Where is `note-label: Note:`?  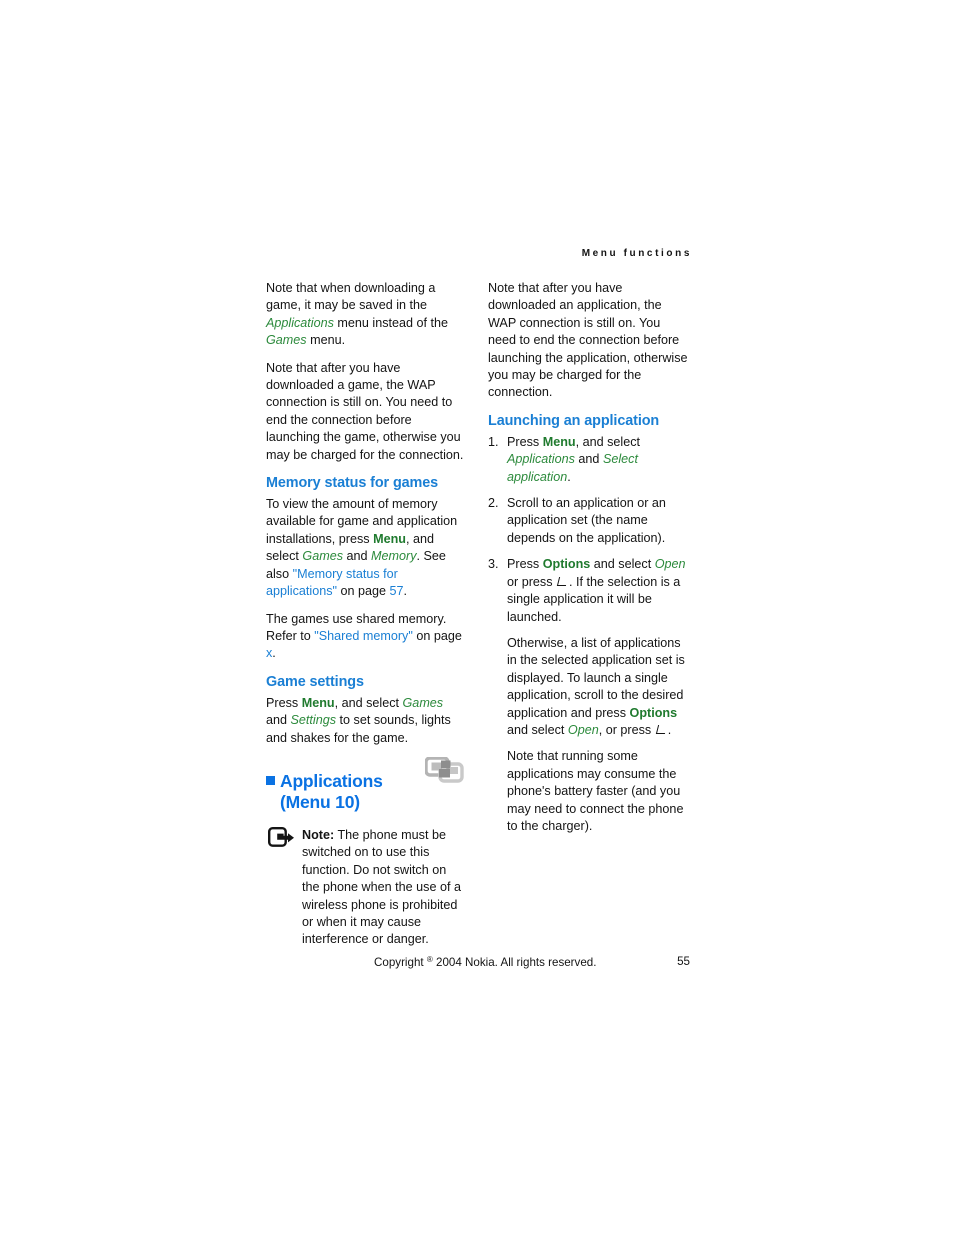 note-label: Note: is located at coordinates (318, 834).